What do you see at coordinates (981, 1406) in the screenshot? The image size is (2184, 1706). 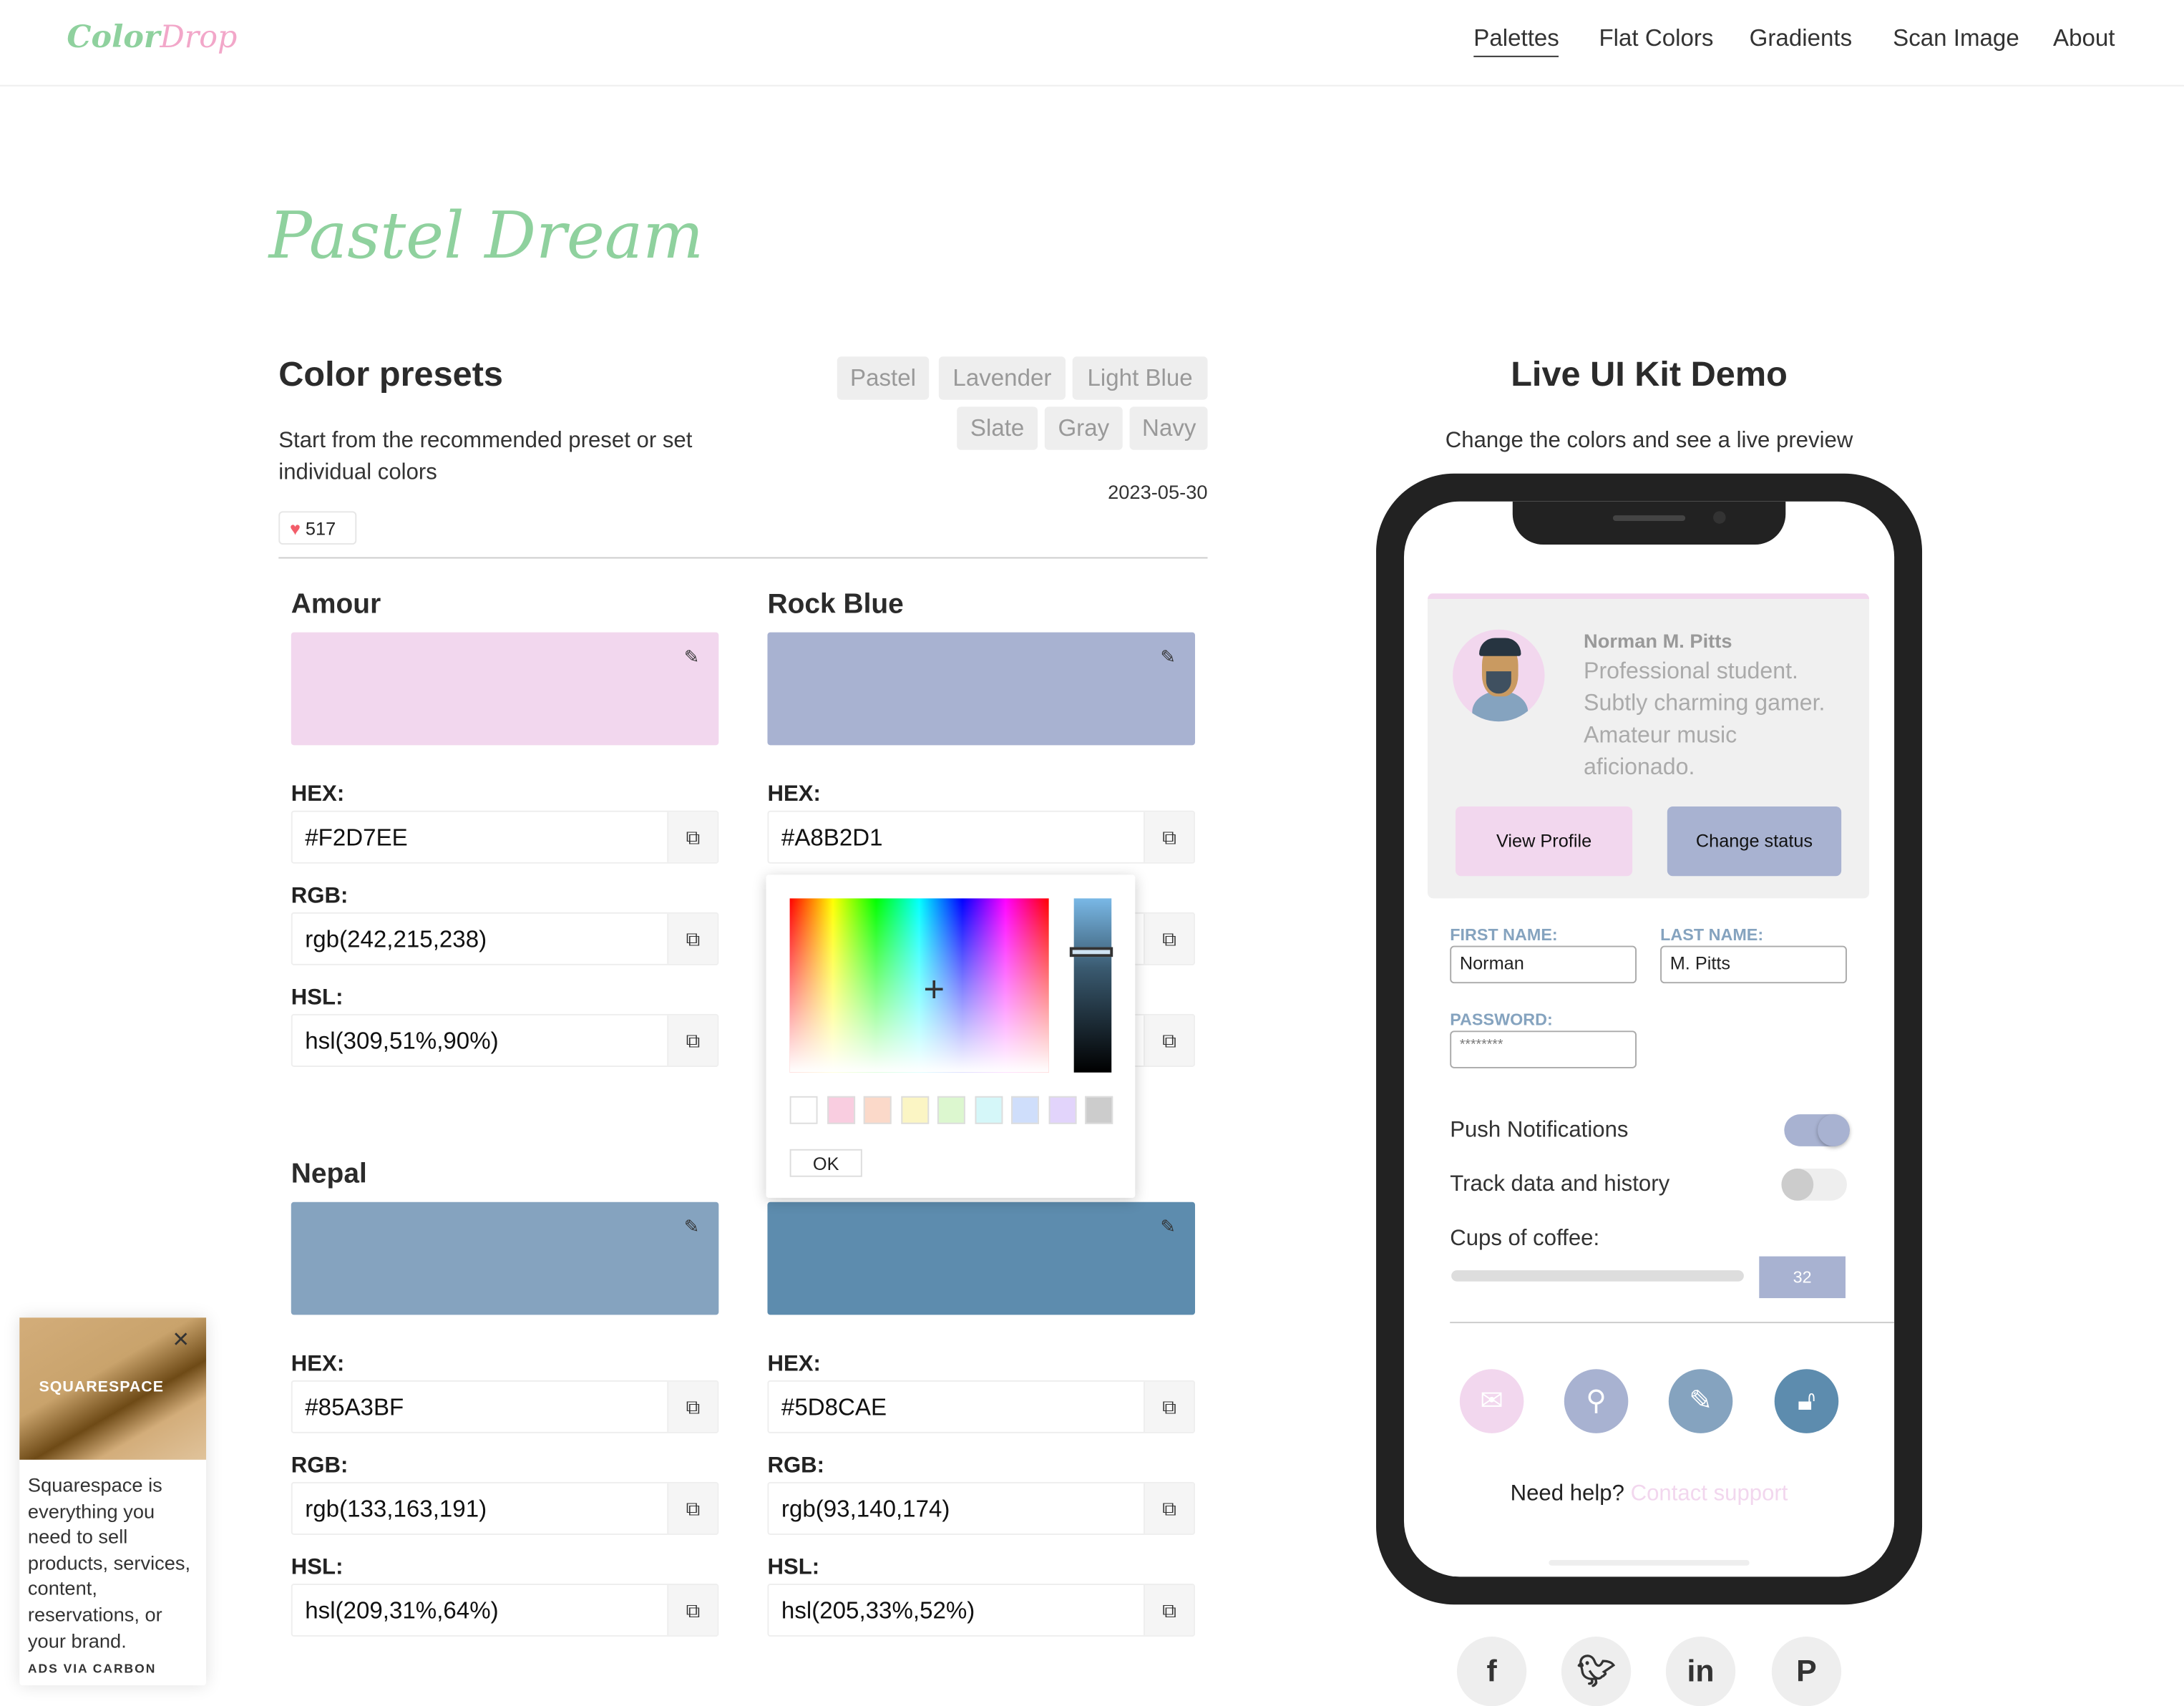 I see `hex-input: #5D8CAE ⧉` at bounding box center [981, 1406].